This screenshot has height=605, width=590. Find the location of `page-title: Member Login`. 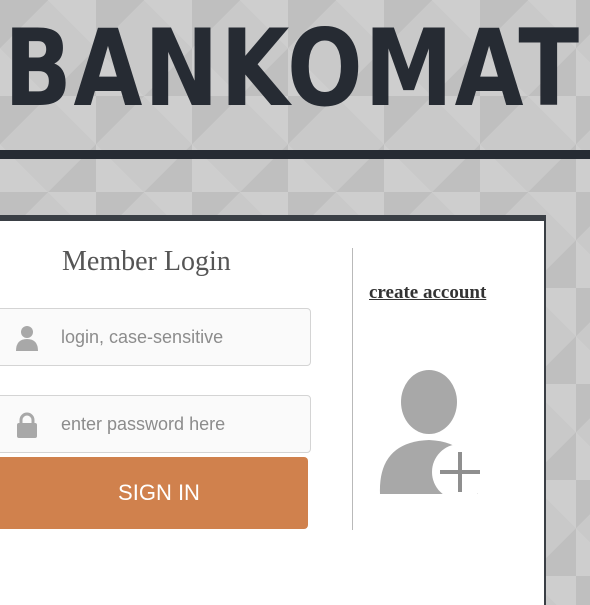

page-title: Member Login is located at coordinates (146, 261).